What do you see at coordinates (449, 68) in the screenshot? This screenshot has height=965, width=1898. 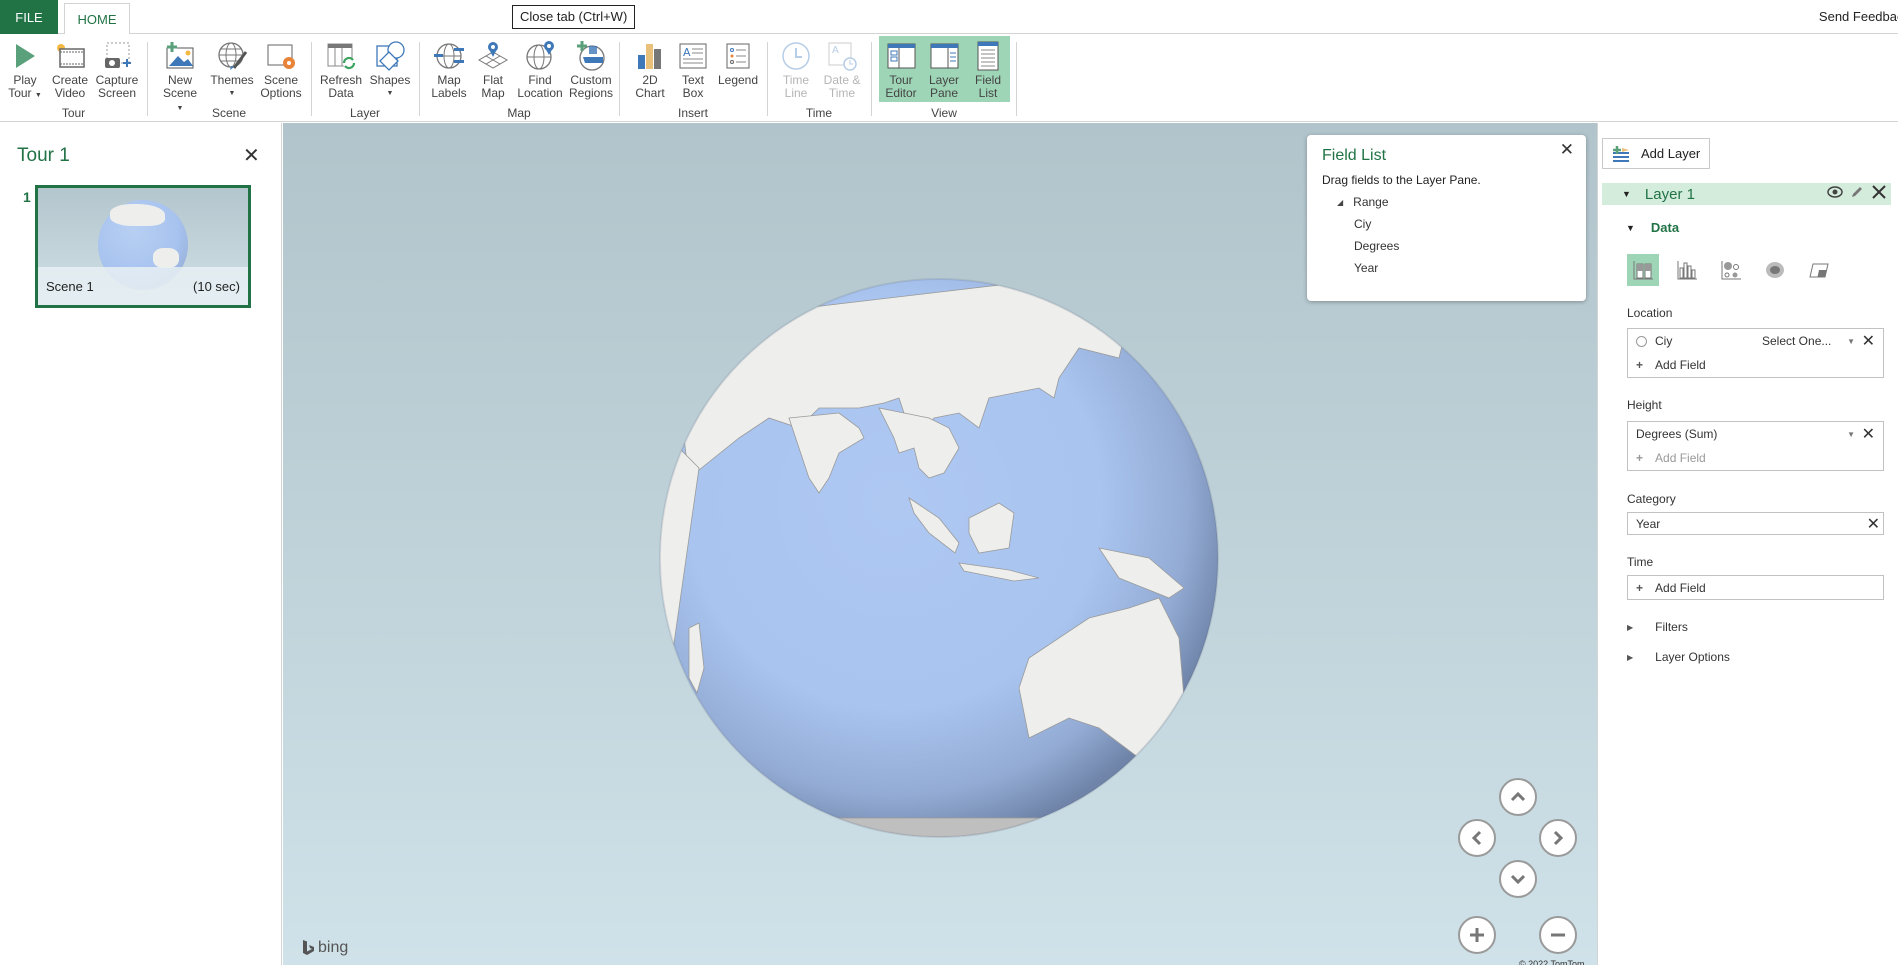 I see `map-labels-button: Map Labels` at bounding box center [449, 68].